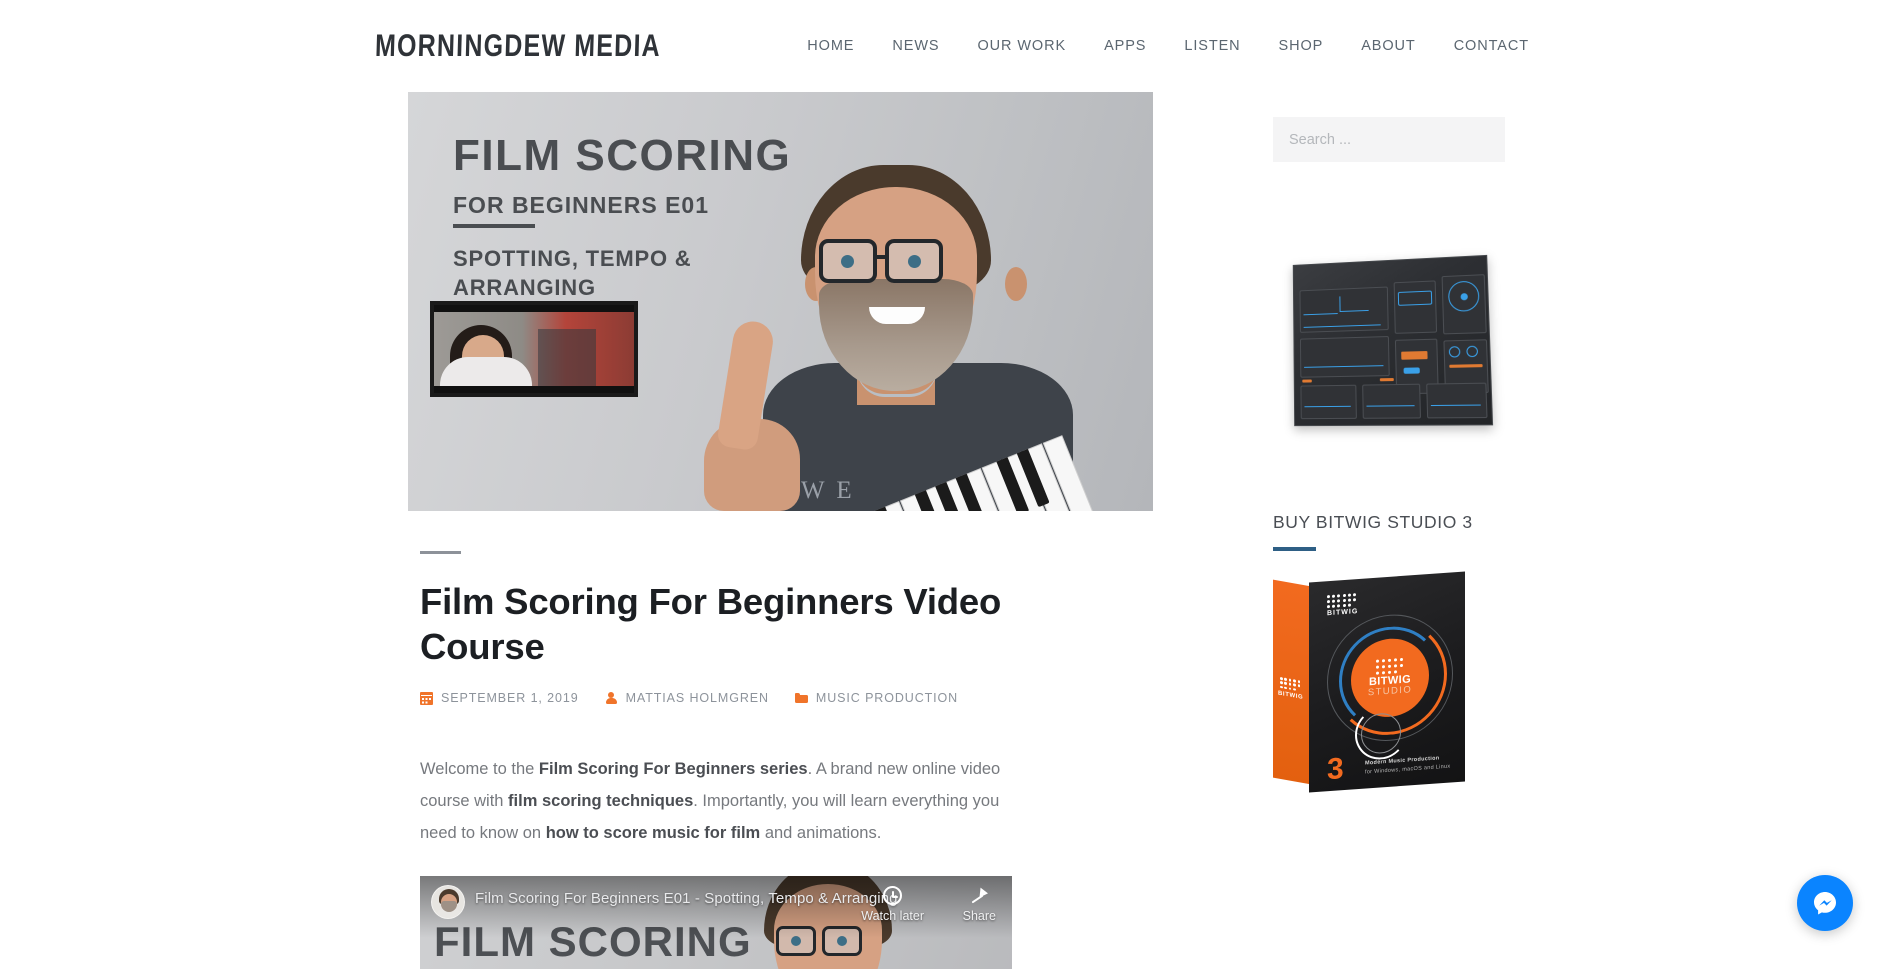 The height and width of the screenshot is (969, 1901). I want to click on watch-later-button: Watch later, so click(892, 904).